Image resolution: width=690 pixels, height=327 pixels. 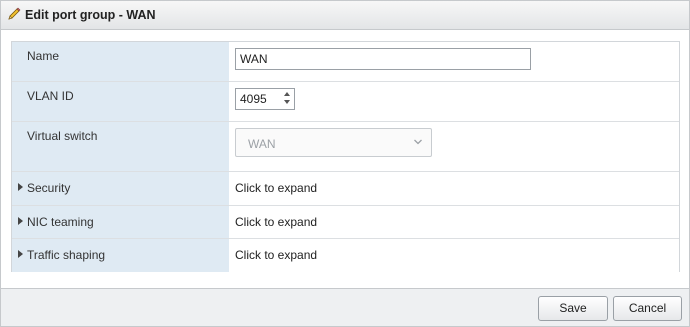 I want to click on nic-teaming-expand-link: Click to expand, so click(x=276, y=222).